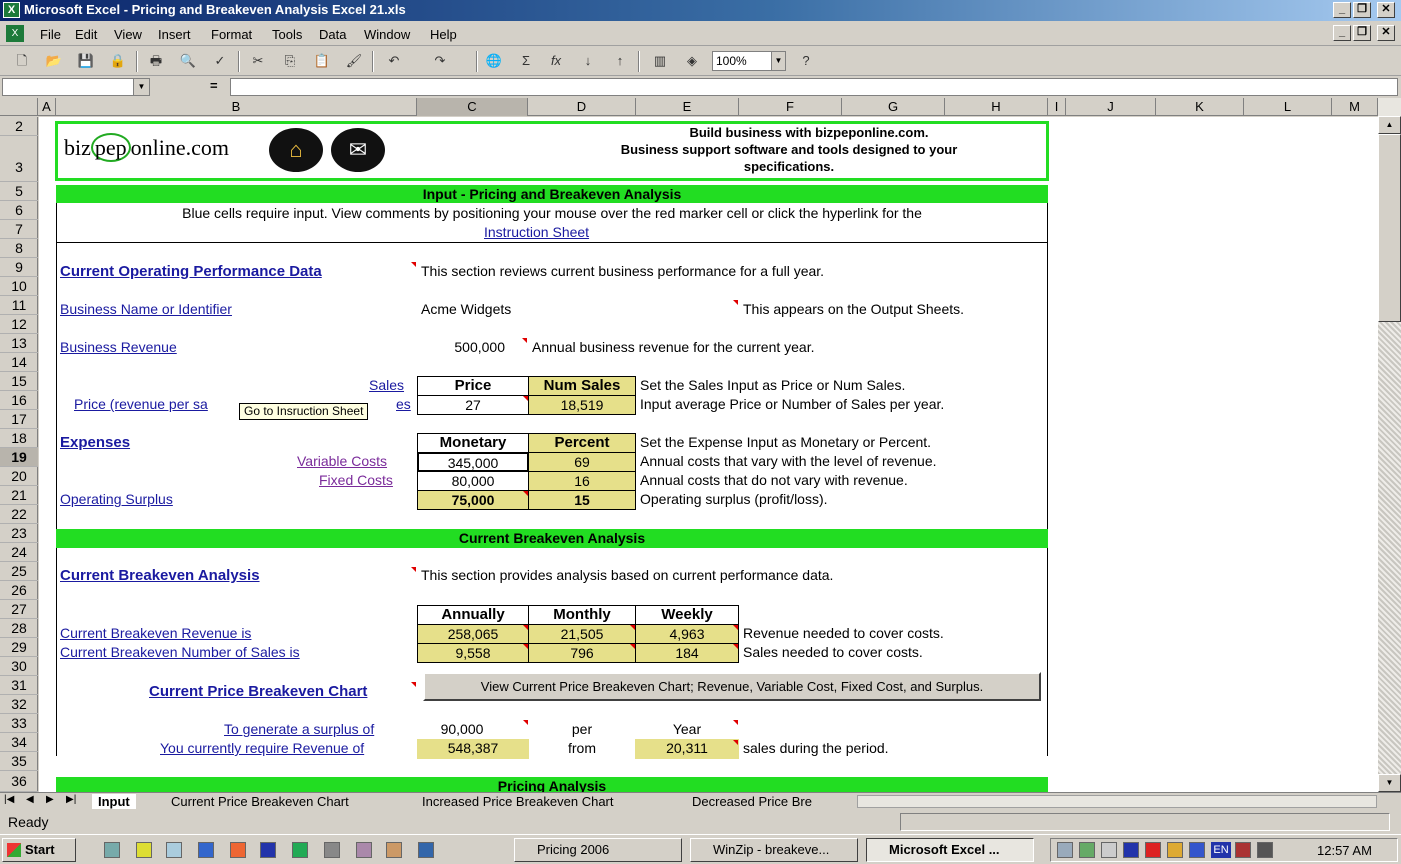  Describe the element at coordinates (1362, 33) in the screenshot. I see `doc-restore-button: ❐` at that location.